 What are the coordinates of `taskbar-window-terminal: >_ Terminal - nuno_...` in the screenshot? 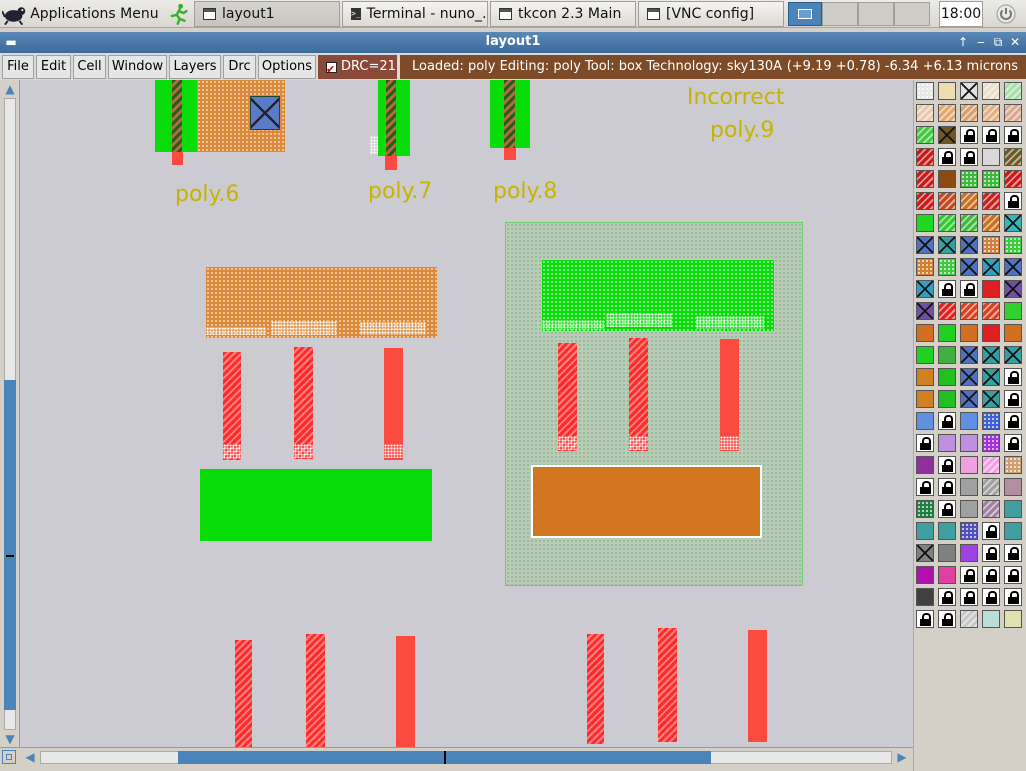 It's located at (415, 14).